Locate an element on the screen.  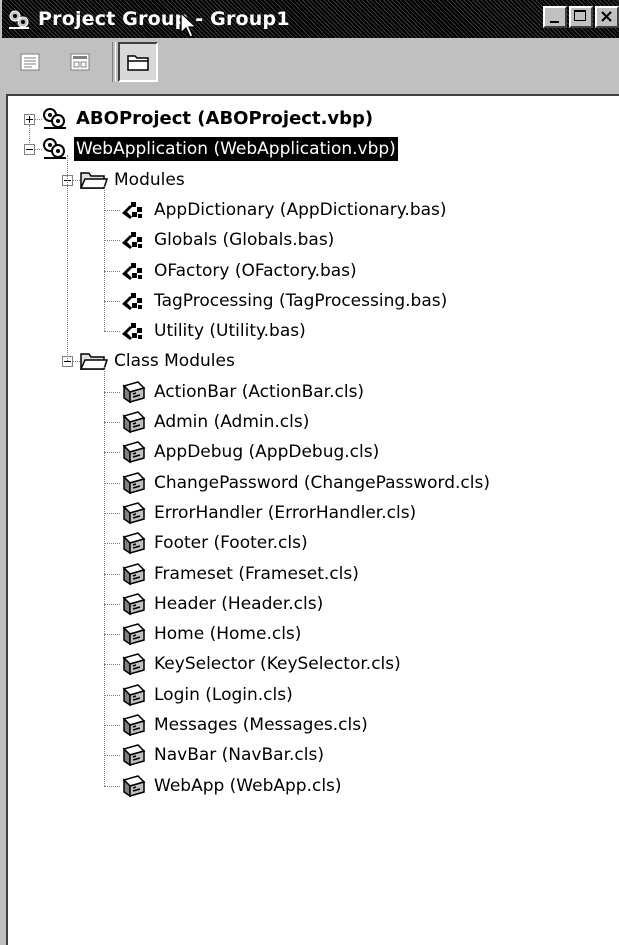
view-code-icon is located at coordinates (30, 62).